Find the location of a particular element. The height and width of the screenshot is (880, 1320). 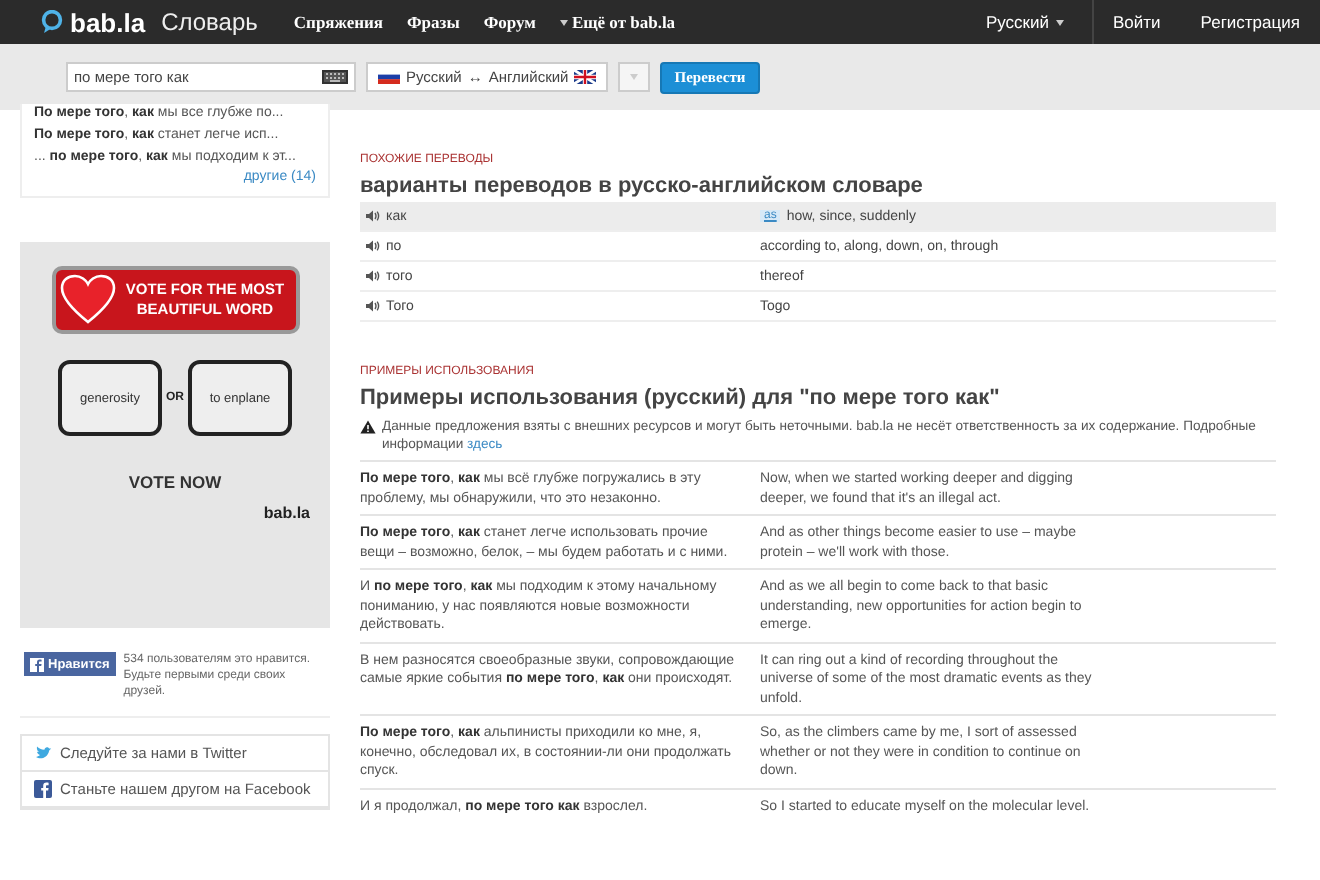

nav-link: Форум is located at coordinates (509, 22).